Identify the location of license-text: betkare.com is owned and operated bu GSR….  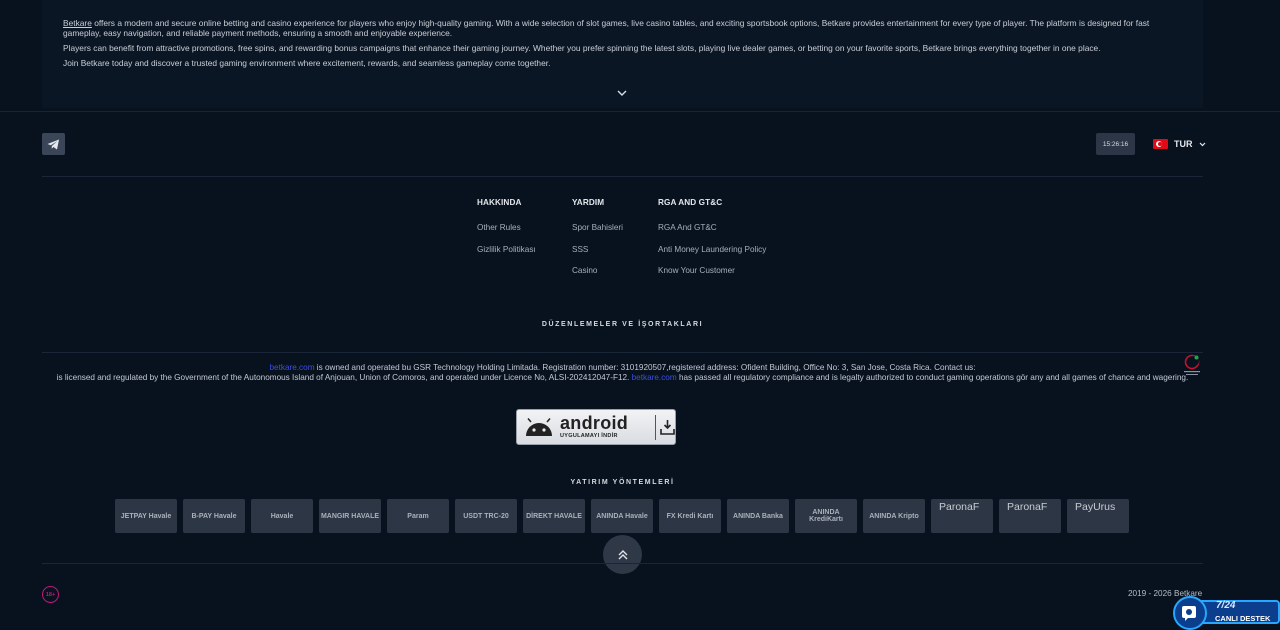
(622, 372).